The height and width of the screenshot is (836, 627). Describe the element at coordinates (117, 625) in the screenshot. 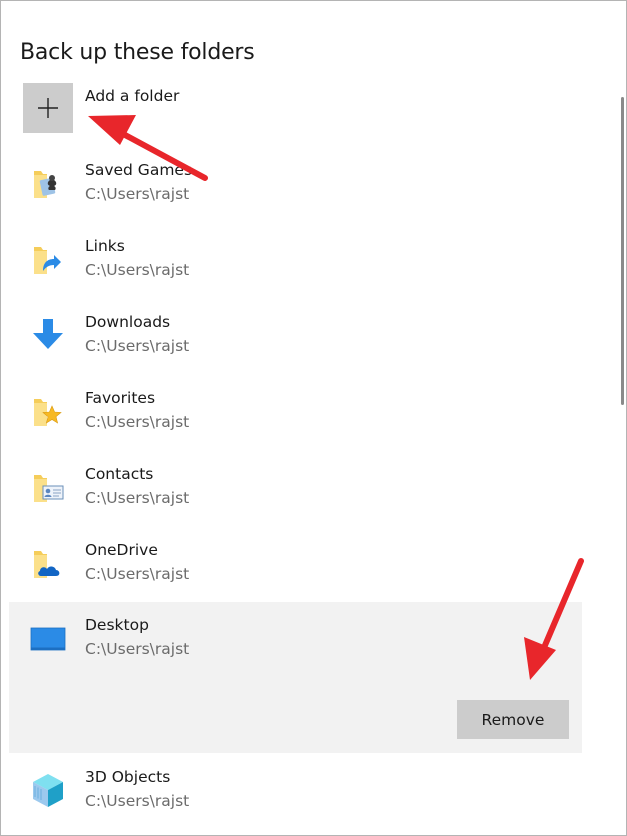

I see `folder-name: Desktop` at that location.